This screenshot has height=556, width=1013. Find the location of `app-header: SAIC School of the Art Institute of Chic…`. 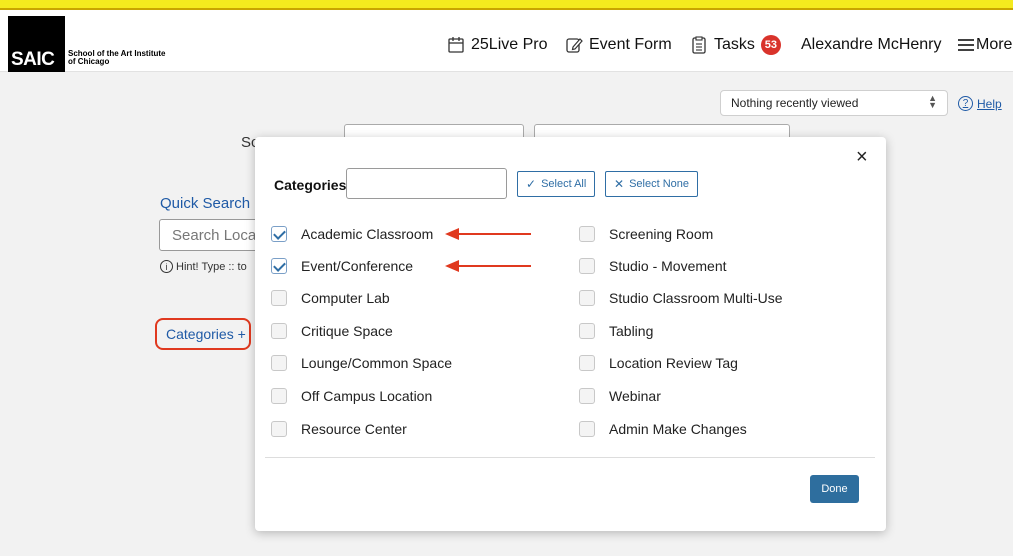

app-header: SAIC School of the Art Institute of Chic… is located at coordinates (506, 41).